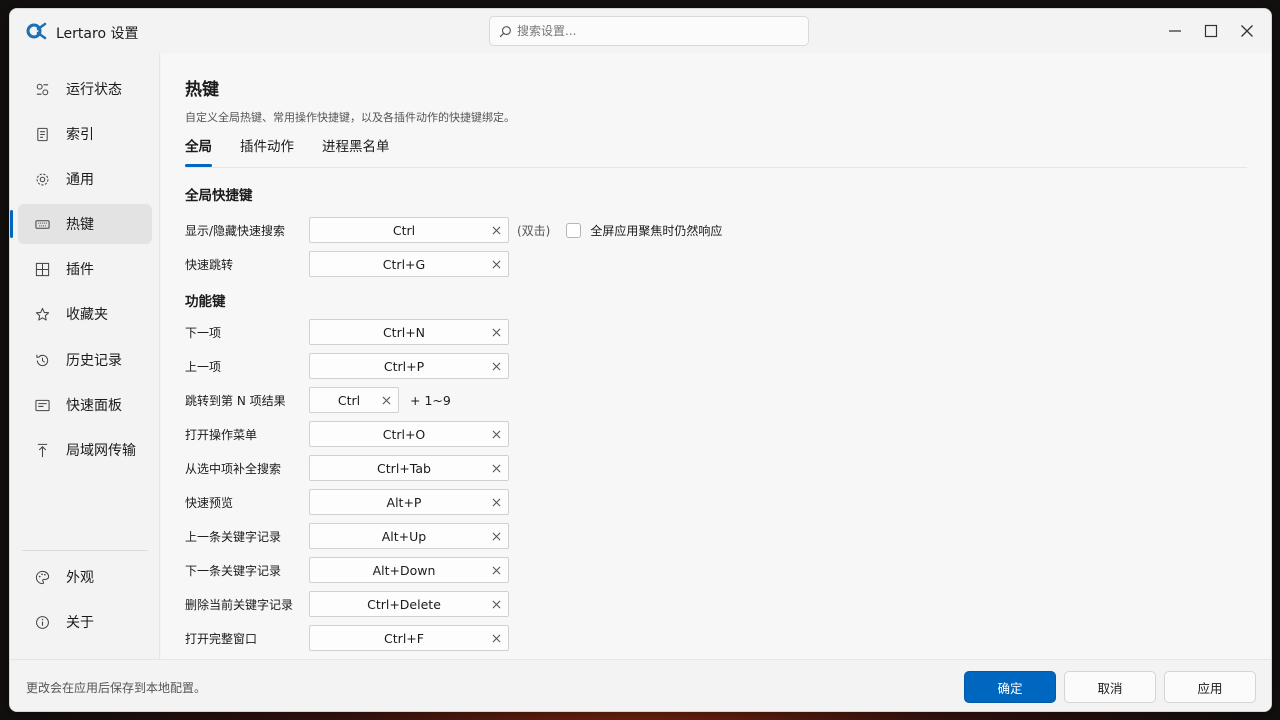  Describe the element at coordinates (42, 134) in the screenshot. I see `index-icon` at that location.